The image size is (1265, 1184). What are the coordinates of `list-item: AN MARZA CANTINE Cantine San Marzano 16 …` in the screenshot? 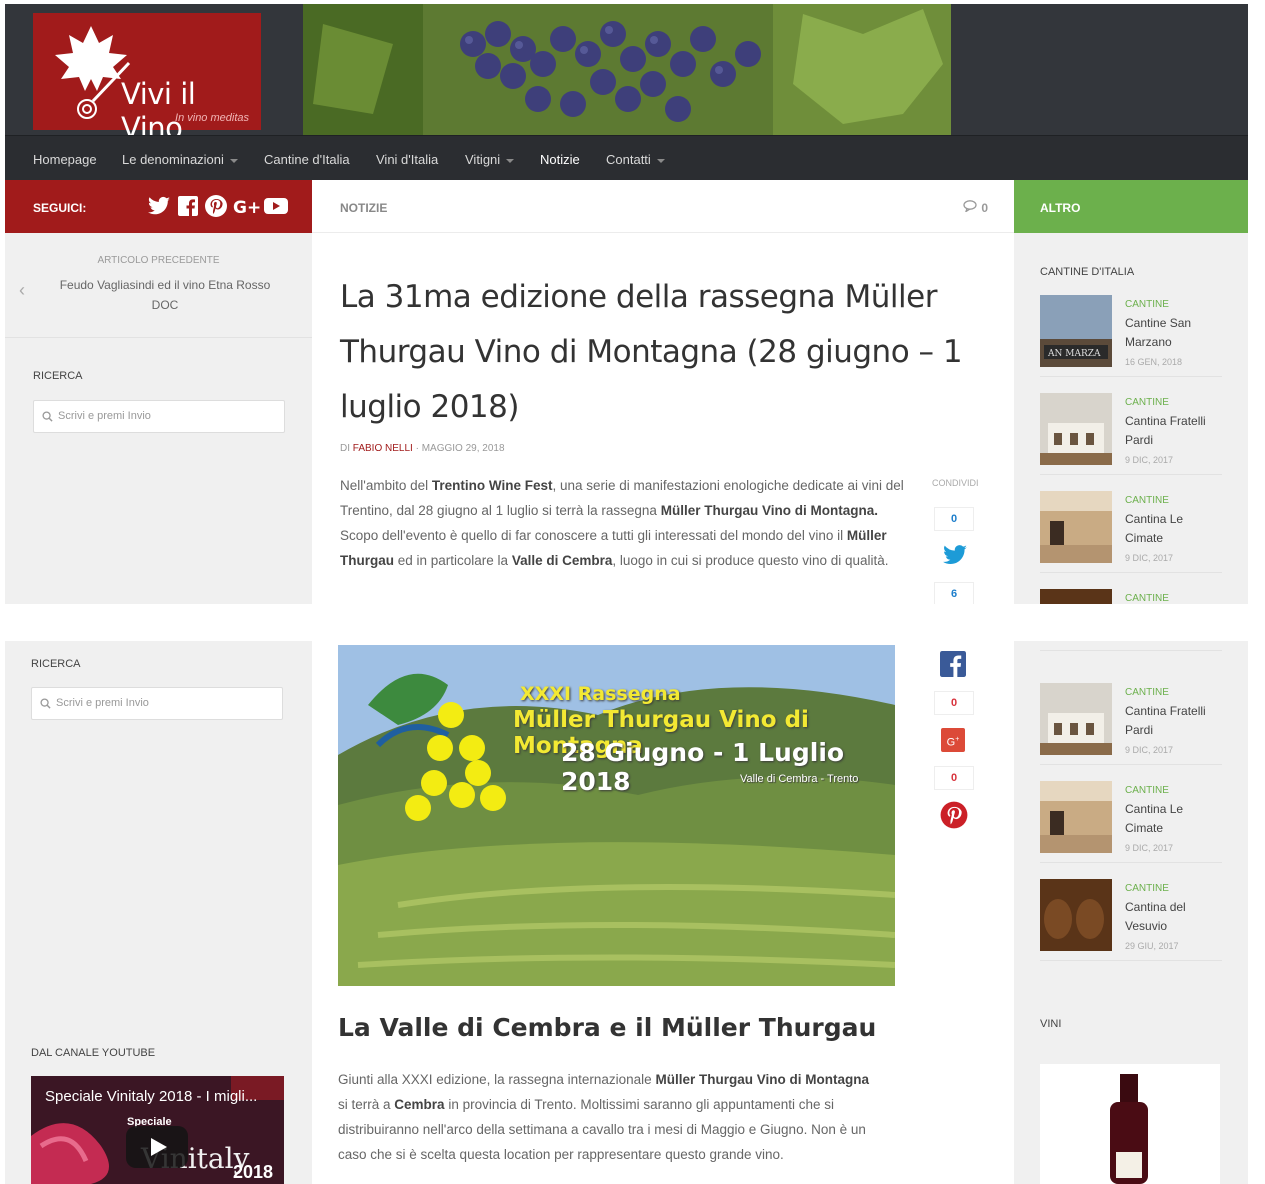 It's located at (1131, 332).